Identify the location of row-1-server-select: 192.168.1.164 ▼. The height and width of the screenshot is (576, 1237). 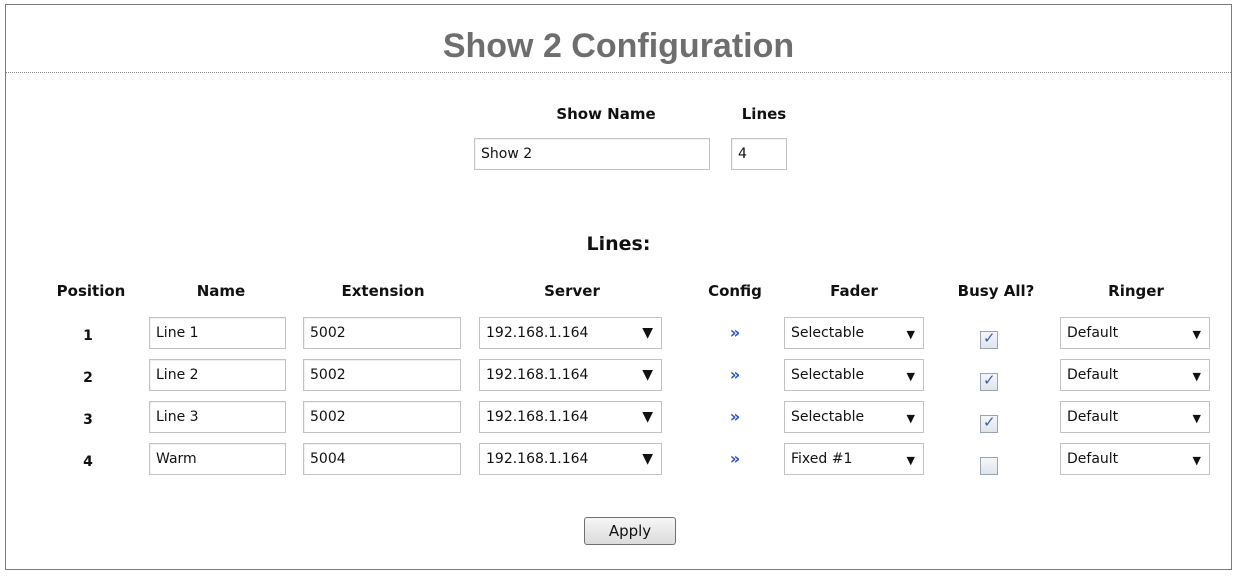
(570, 333).